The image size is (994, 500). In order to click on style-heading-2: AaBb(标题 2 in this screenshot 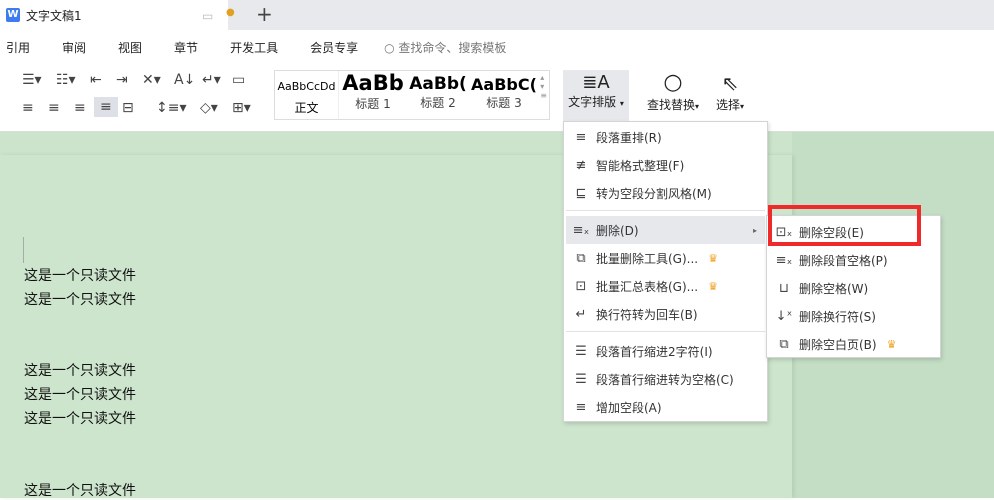, I will do `click(438, 95)`.